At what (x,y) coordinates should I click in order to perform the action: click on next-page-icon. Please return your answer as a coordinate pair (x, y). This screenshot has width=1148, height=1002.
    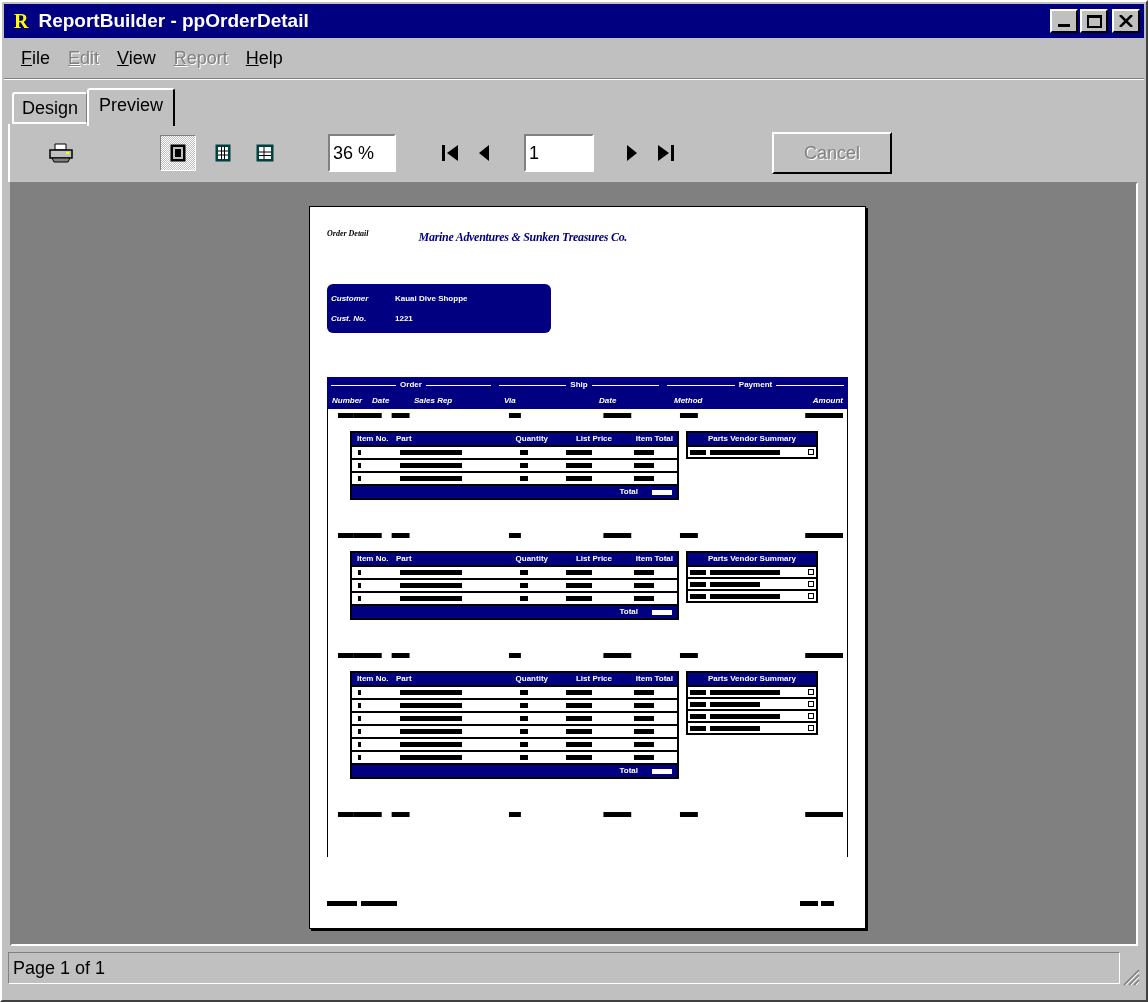
    Looking at the image, I should click on (632, 153).